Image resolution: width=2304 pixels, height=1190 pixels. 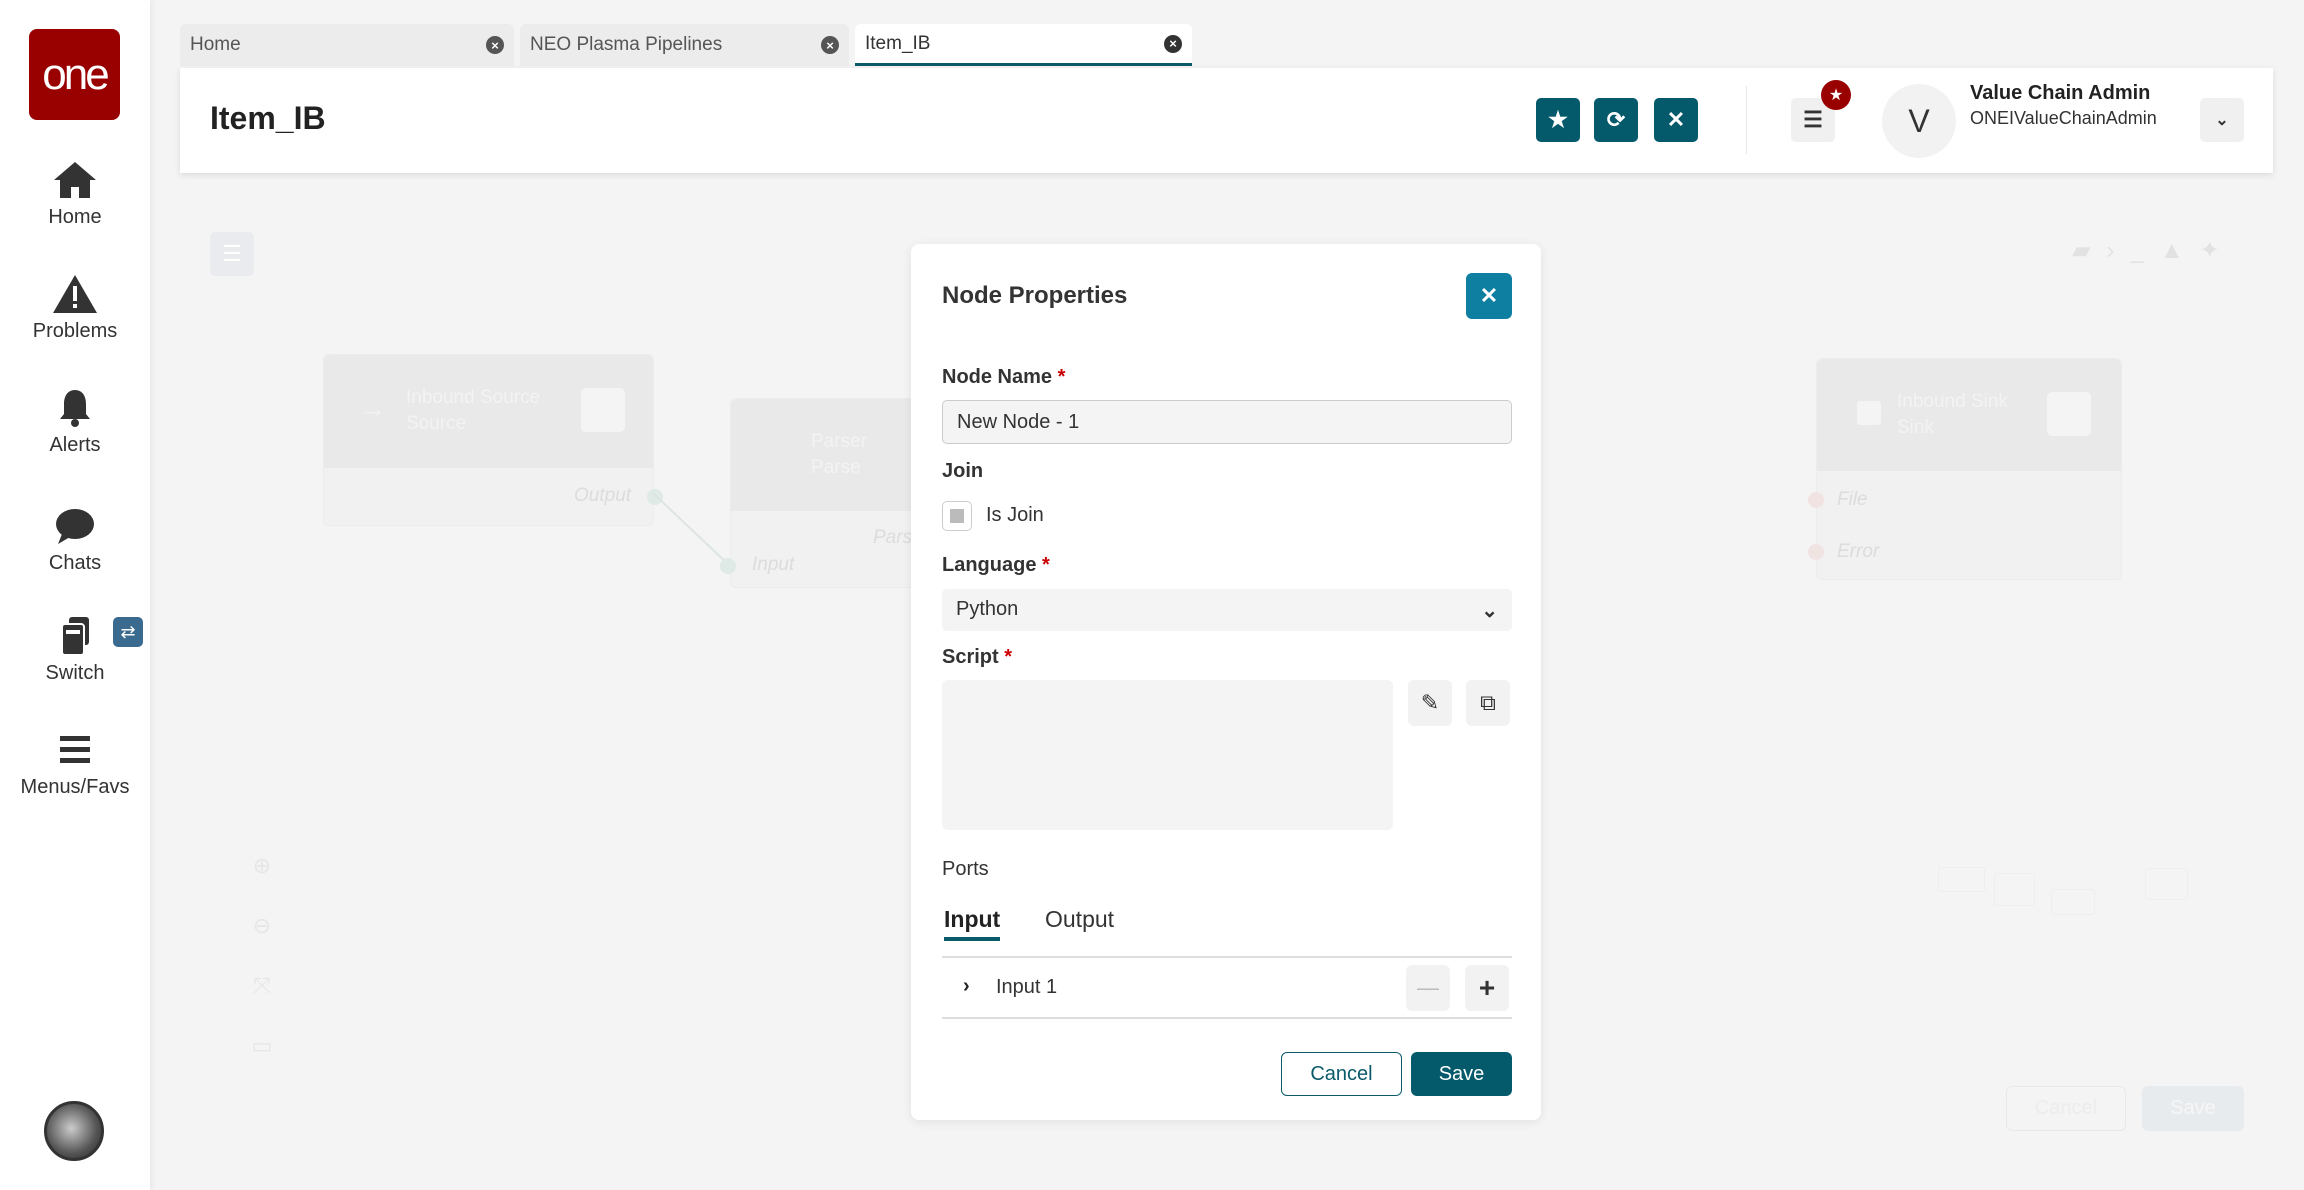 I want to click on dialog-title: Node Properties, so click(x=1035, y=295).